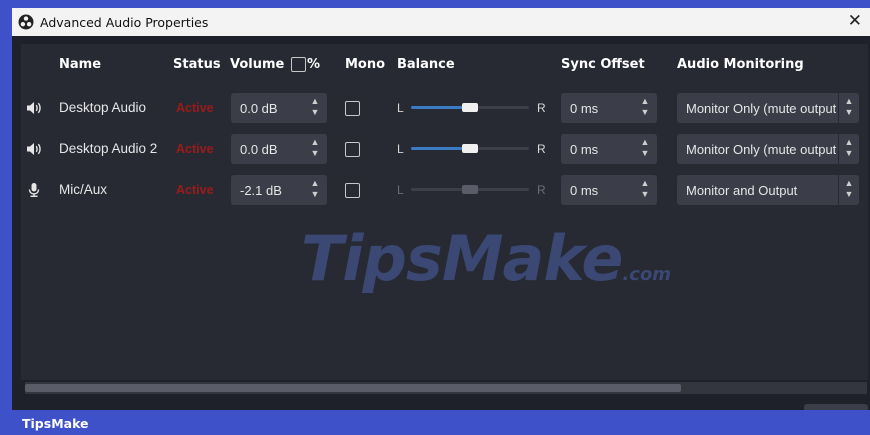 Image resolution: width=870 pixels, height=435 pixels. Describe the element at coordinates (197, 64) in the screenshot. I see `column-header-status: Status` at that location.